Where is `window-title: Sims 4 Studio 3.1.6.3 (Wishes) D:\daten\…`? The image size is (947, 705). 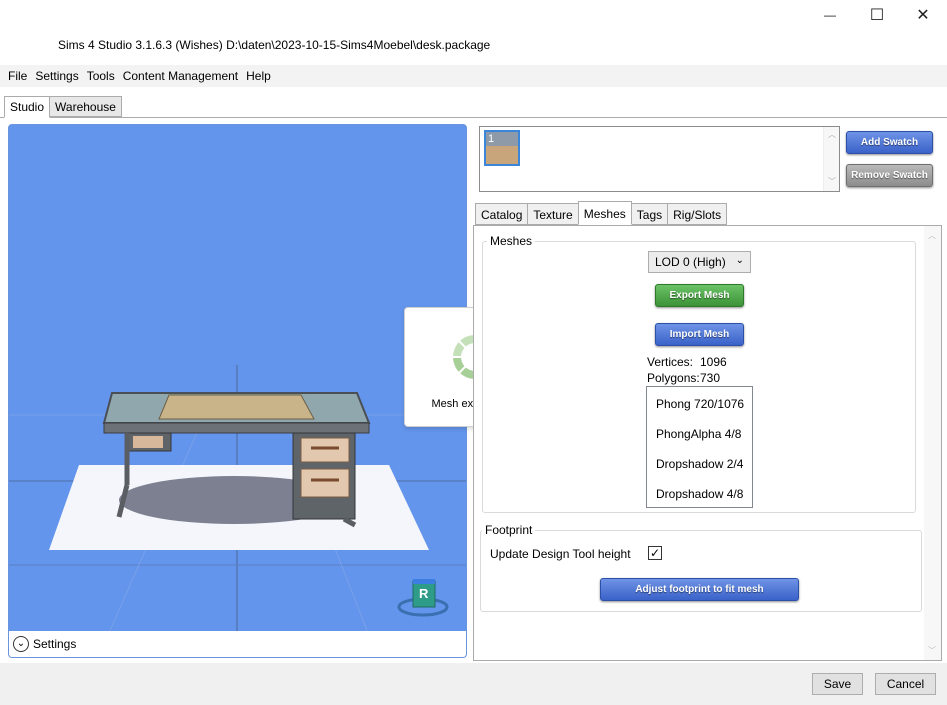
window-title: Sims 4 Studio 3.1.6.3 (Wishes) D:\daten\… is located at coordinates (274, 45).